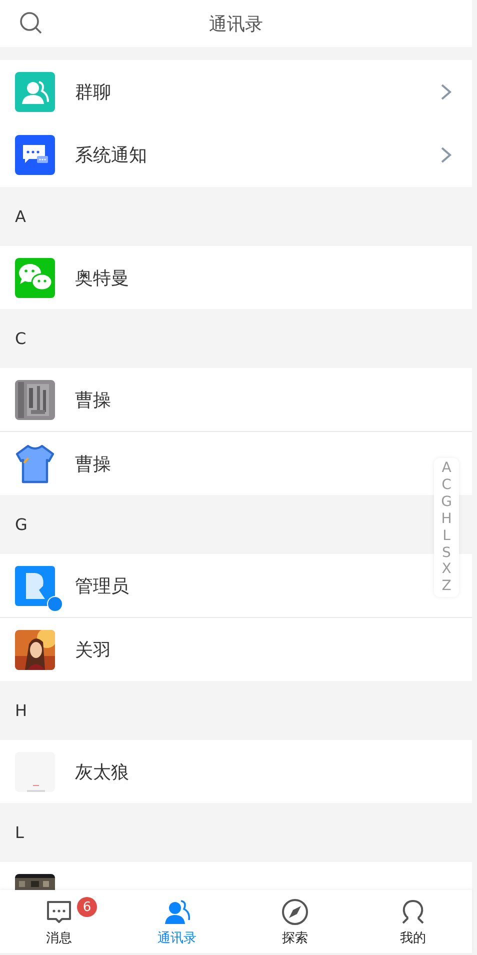  I want to click on shirt-icon, so click(35, 464).